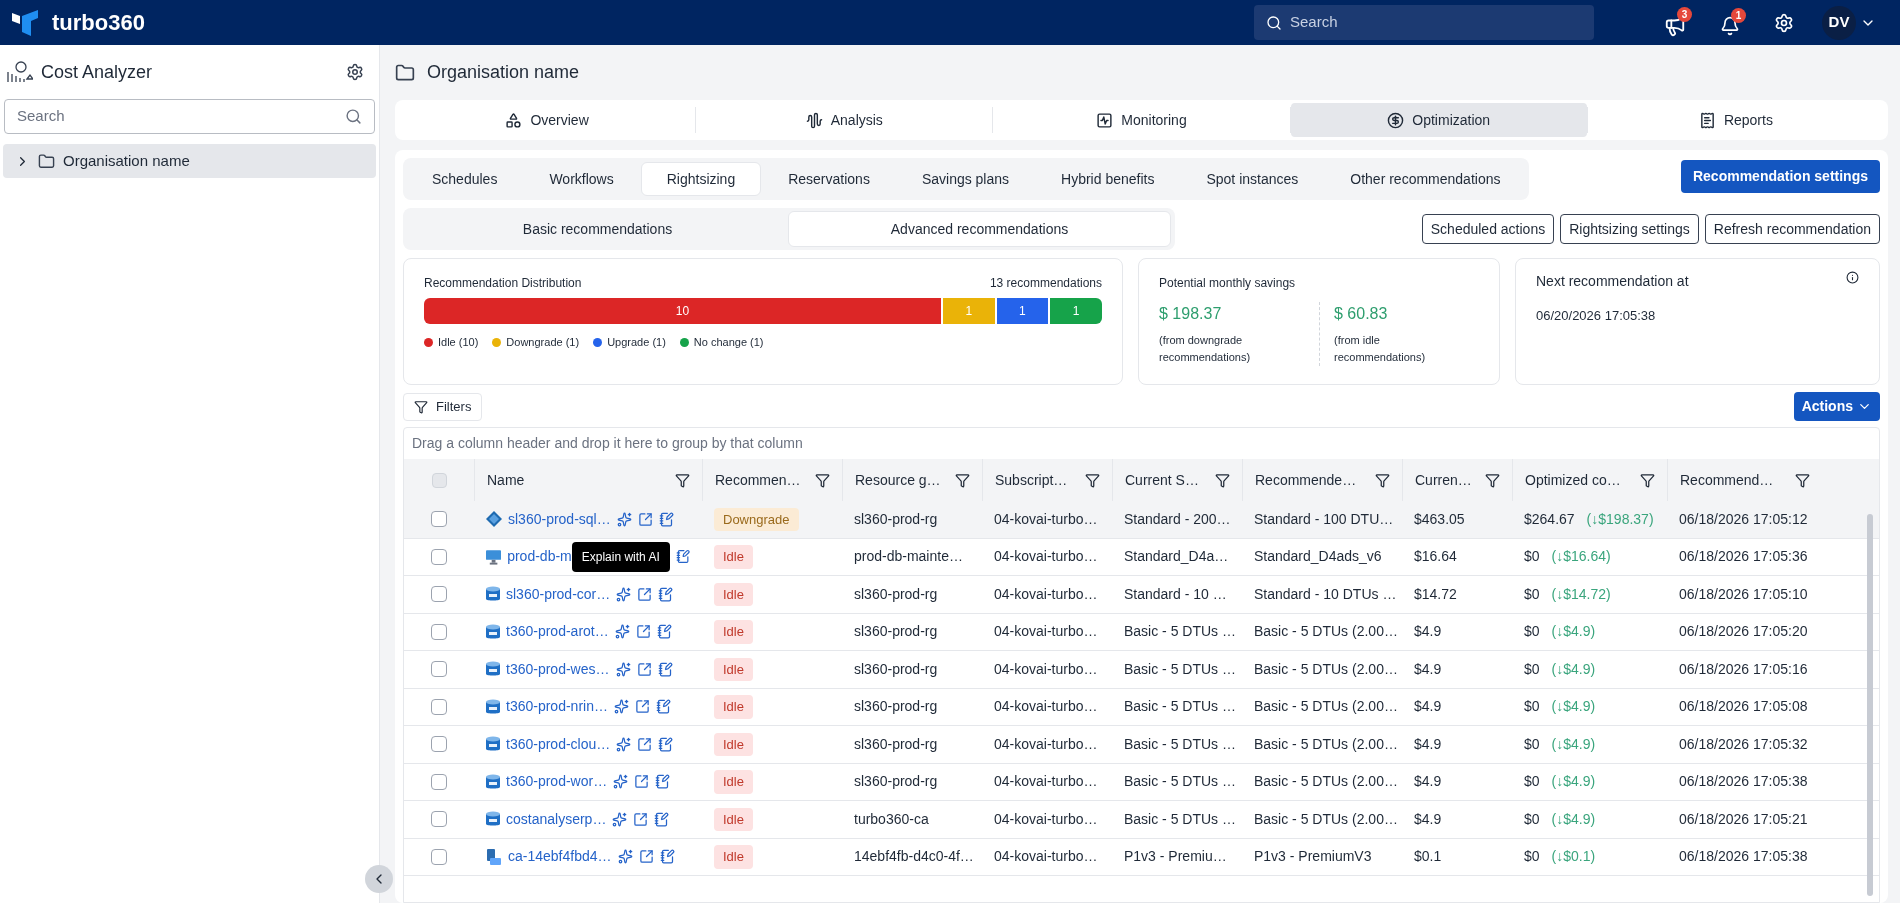  Describe the element at coordinates (439, 480) in the screenshot. I see `select-all-checkbox` at that location.